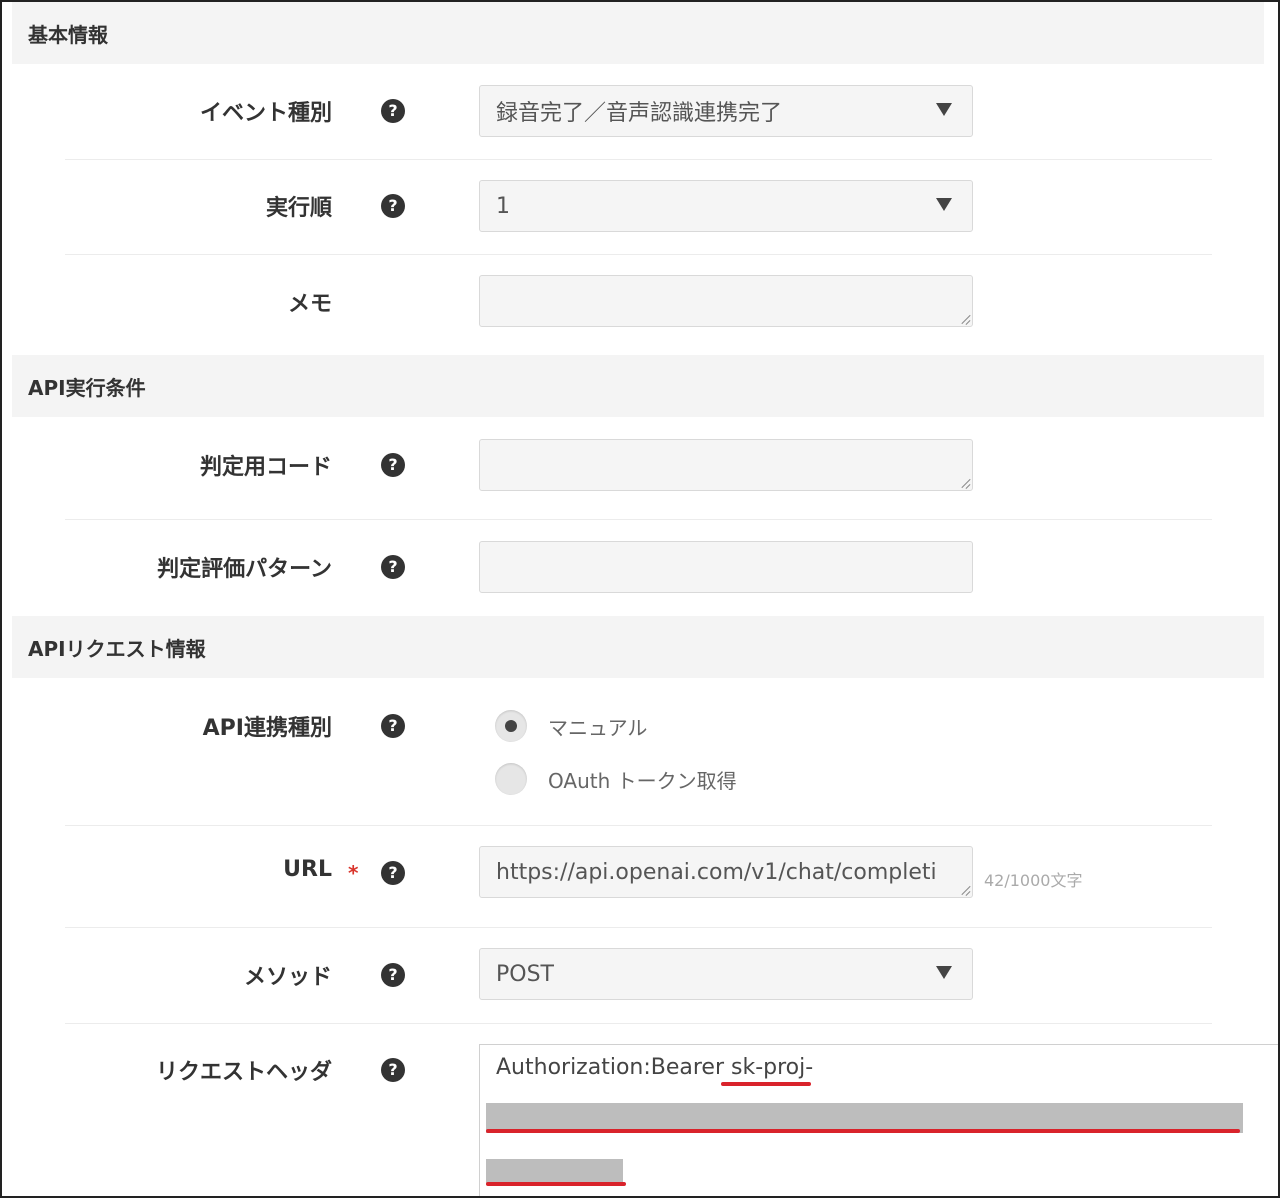 This screenshot has width=1280, height=1198. I want to click on event-type-select: 録音完了／音声認識連携完了, so click(726, 111).